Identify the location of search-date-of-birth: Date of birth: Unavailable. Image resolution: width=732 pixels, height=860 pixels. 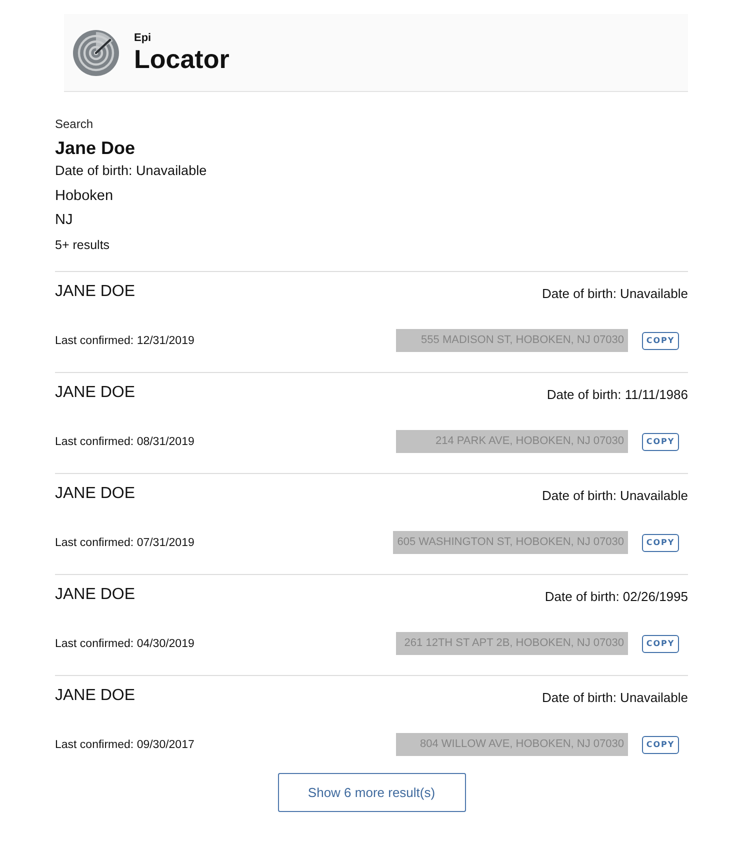
(131, 171).